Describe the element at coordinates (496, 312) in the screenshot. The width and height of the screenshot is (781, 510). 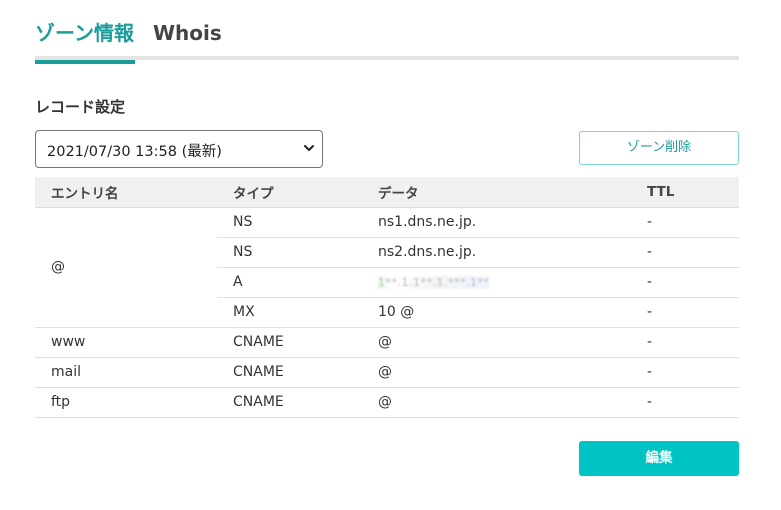
I see `data-cell: 10 @` at that location.